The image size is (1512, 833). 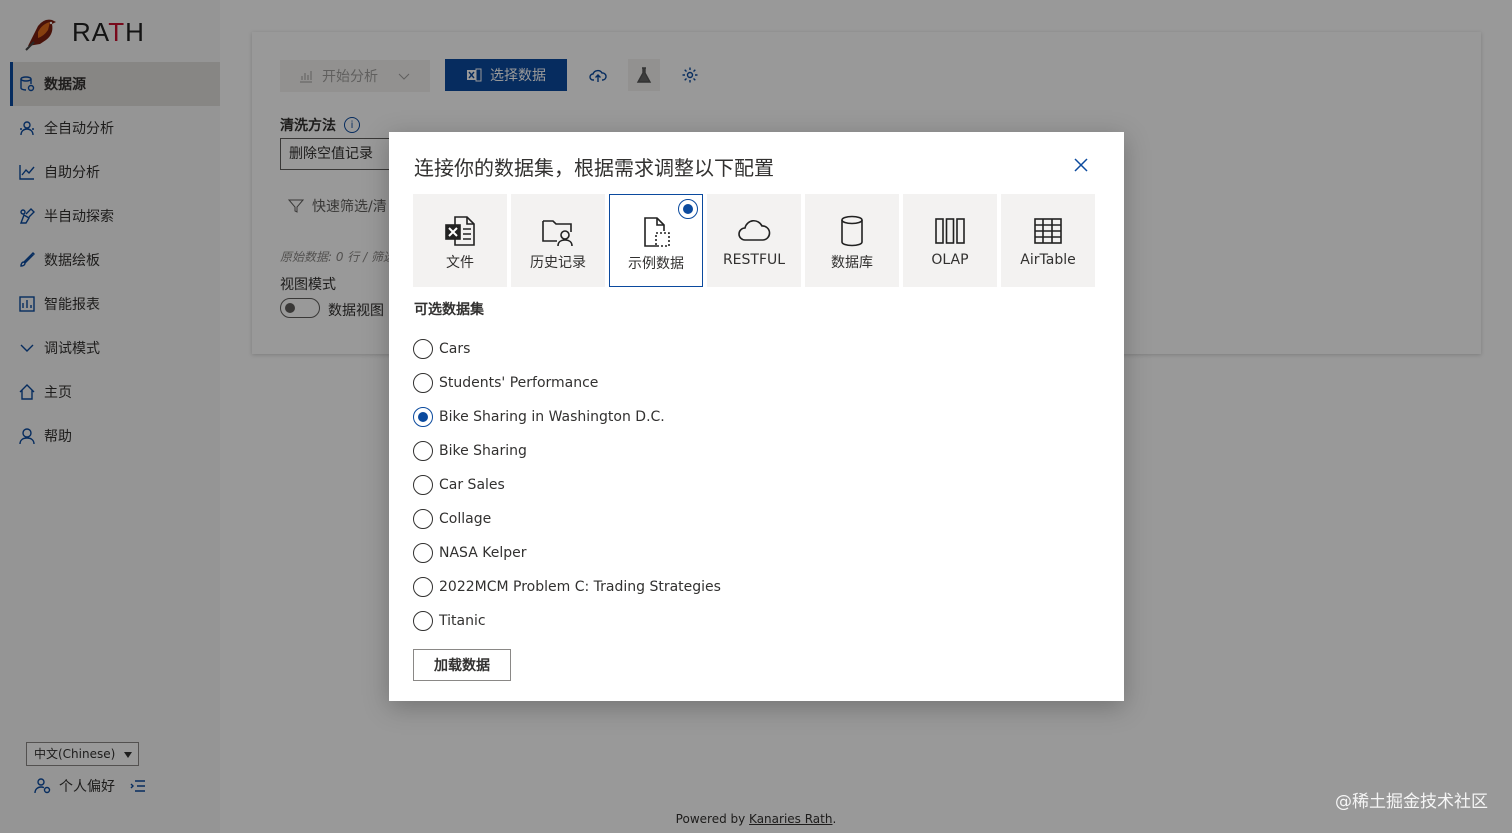 What do you see at coordinates (567, 621) in the screenshot?
I see `dataset-option-titanic: Titanic` at bounding box center [567, 621].